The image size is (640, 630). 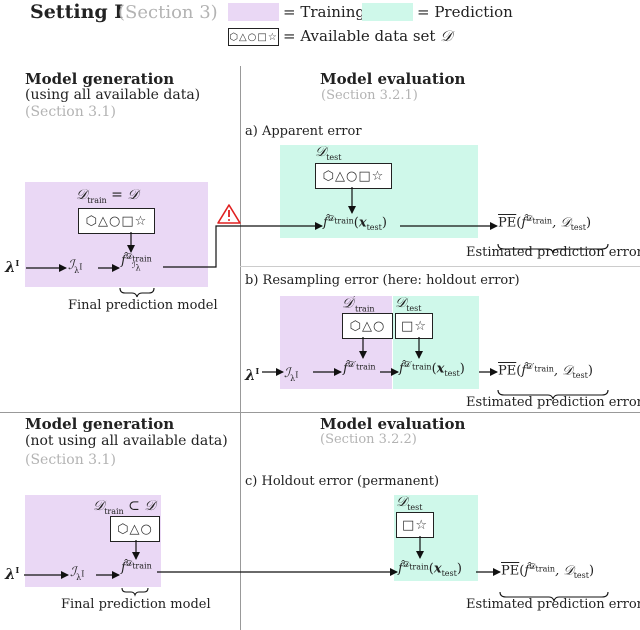 What do you see at coordinates (554, 596) in the screenshot?
I see `c-pe-brace` at bounding box center [554, 596].